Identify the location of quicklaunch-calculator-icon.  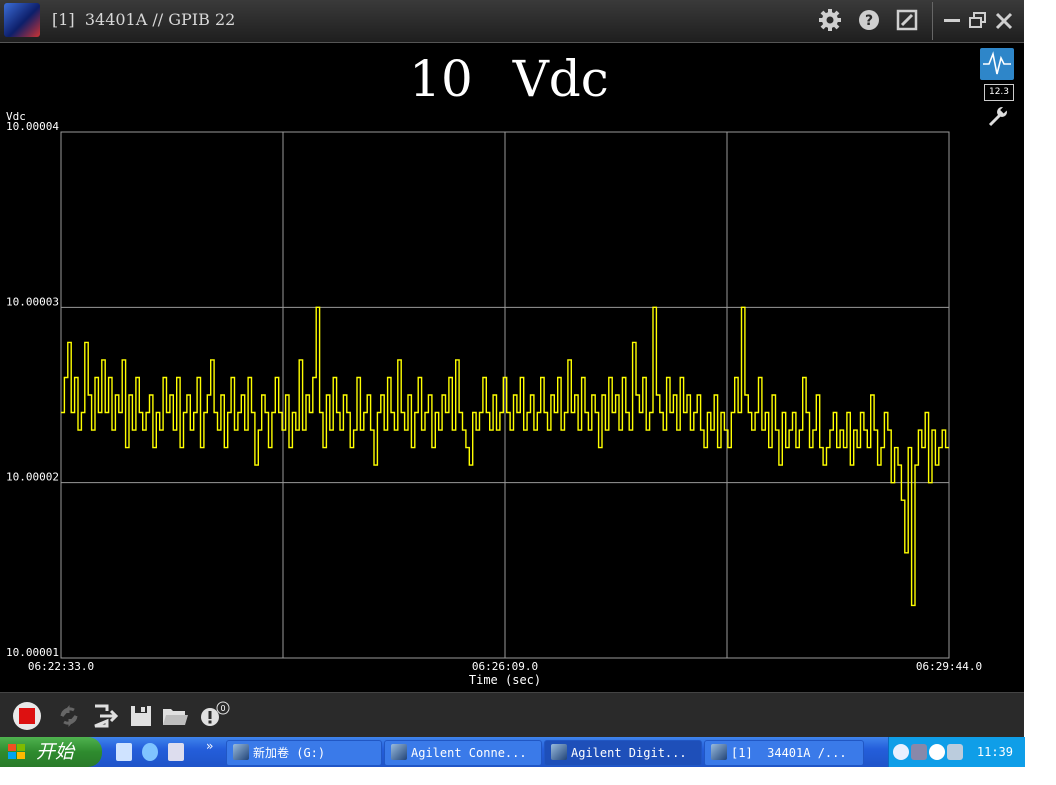
(176, 752).